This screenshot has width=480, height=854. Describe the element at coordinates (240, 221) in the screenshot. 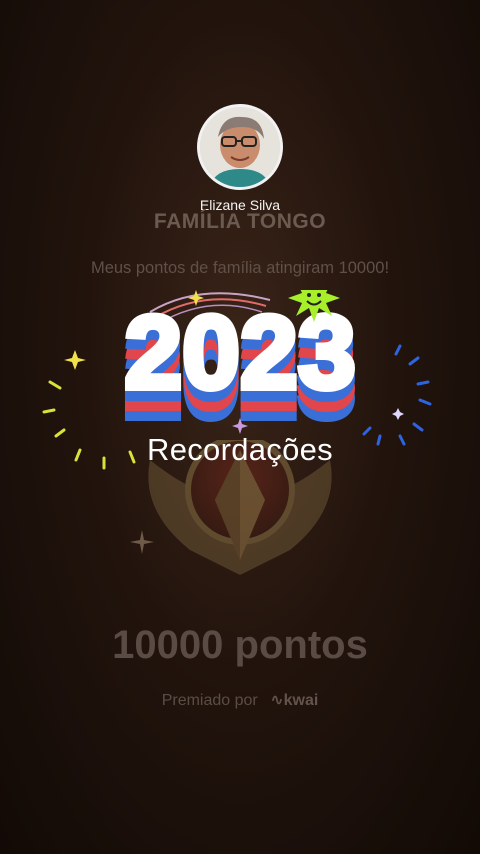

I see `family-name: FAMÍLIA TONGO` at that location.